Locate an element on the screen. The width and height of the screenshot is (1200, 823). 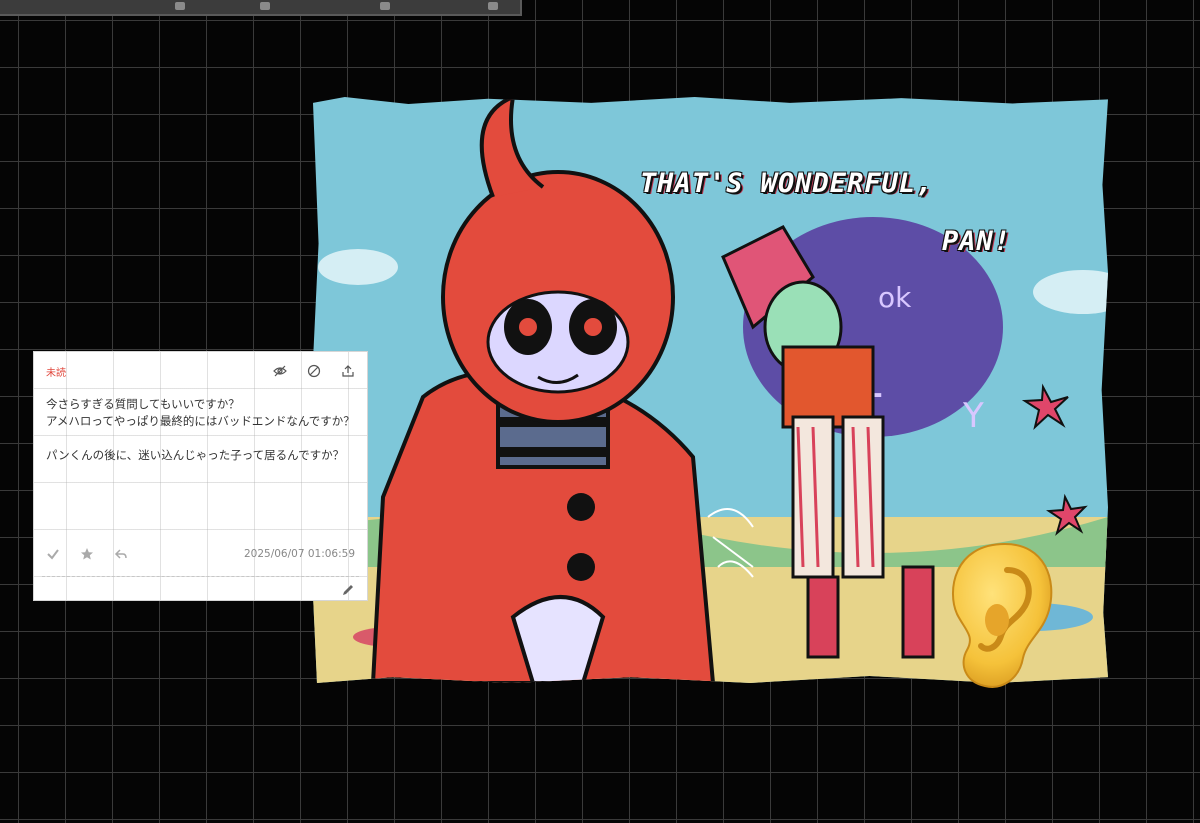
eye-off-icon is located at coordinates (280, 370).